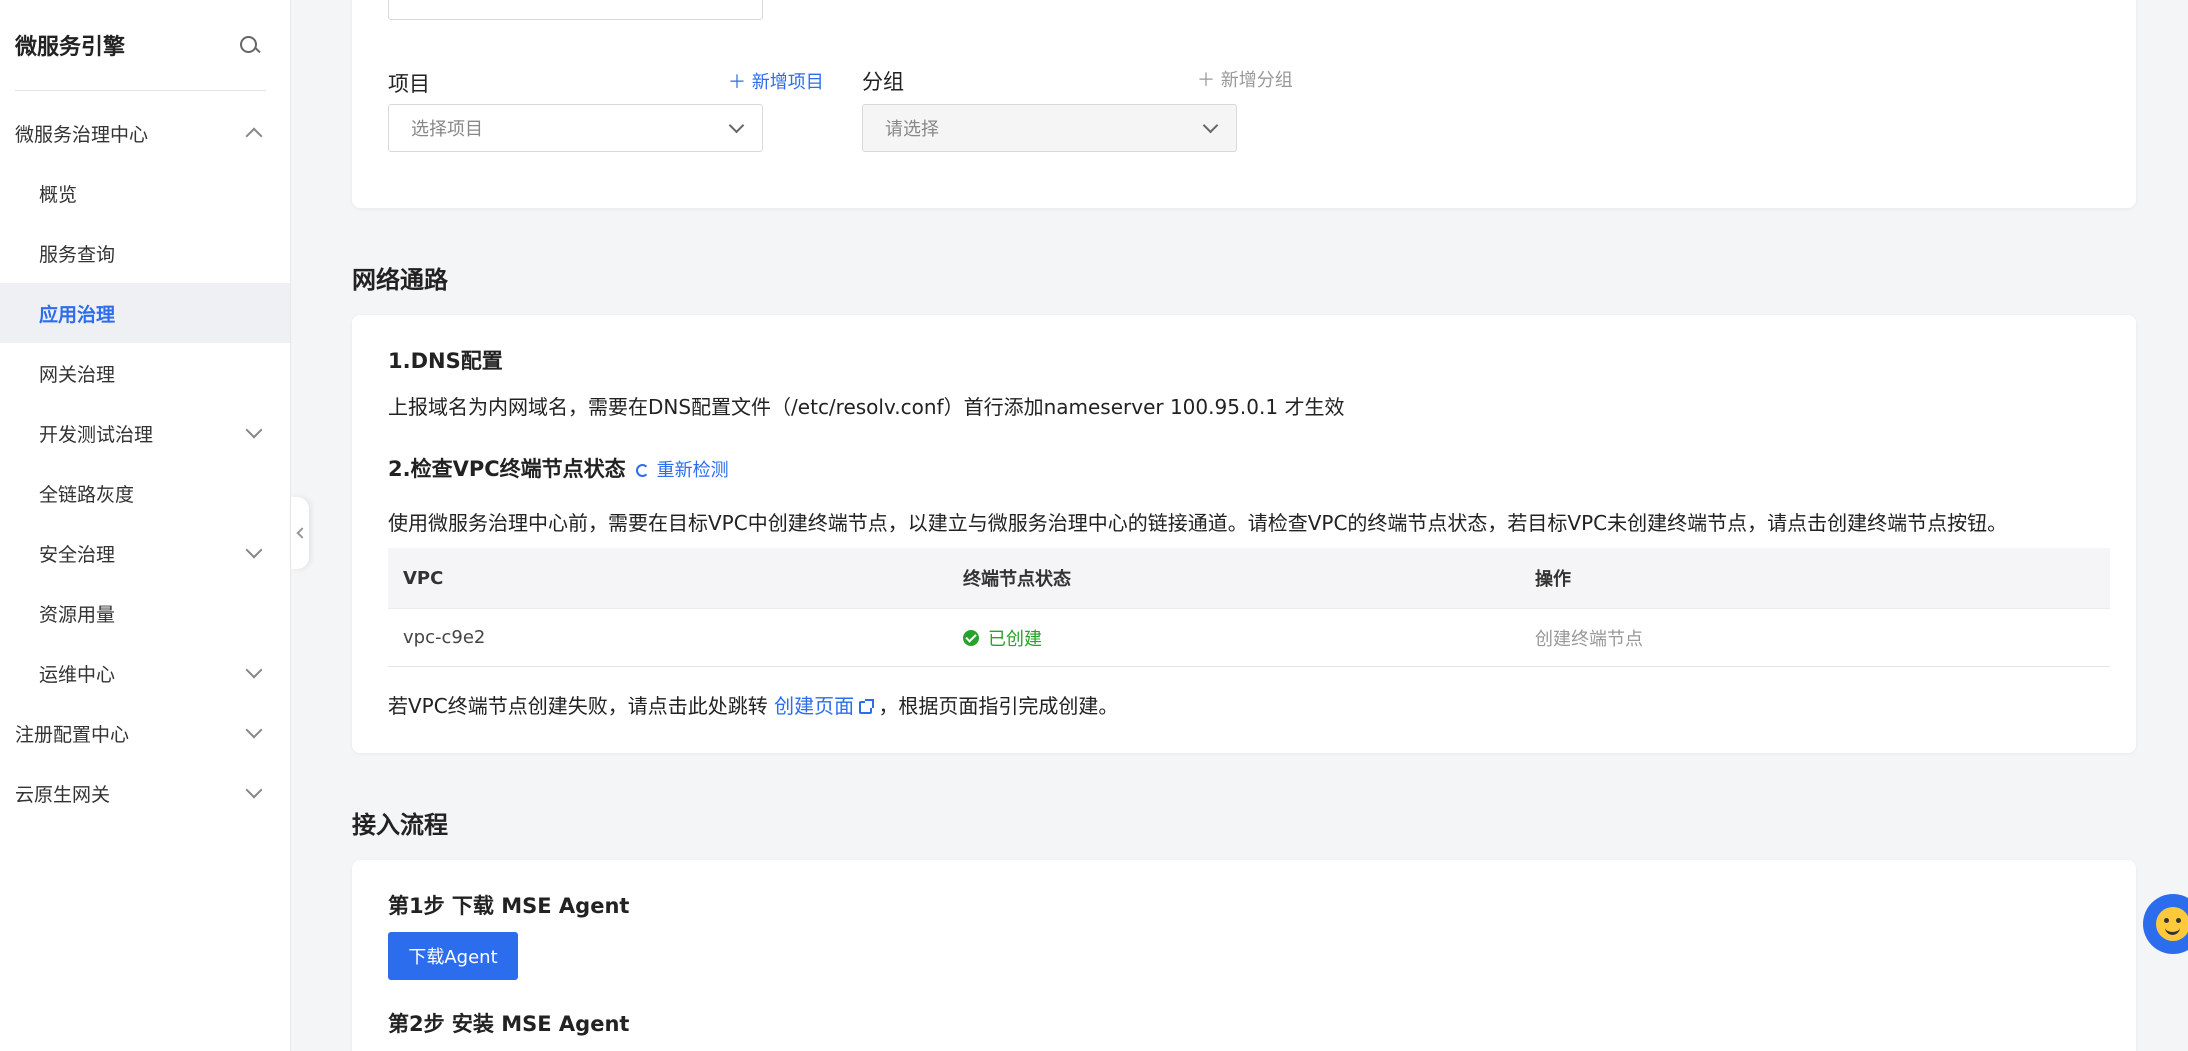 Image resolution: width=2188 pixels, height=1051 pixels. Describe the element at coordinates (509, 906) in the screenshot. I see `step1-title: 第1步 下载 MSE Agent` at that location.